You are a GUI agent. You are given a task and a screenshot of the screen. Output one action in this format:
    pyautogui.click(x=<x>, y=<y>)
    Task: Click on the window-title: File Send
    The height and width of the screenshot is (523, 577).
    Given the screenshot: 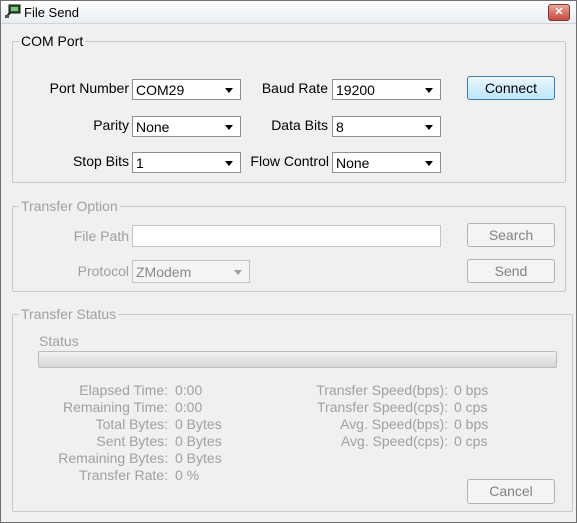 What is the action you would take?
    pyautogui.click(x=51, y=12)
    